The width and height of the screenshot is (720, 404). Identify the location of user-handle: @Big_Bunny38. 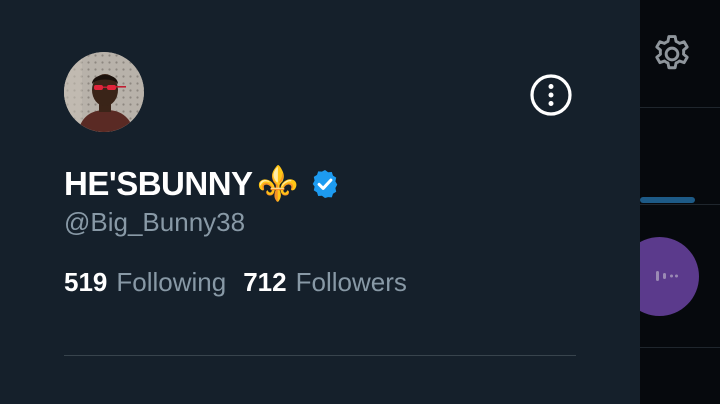
(154, 222).